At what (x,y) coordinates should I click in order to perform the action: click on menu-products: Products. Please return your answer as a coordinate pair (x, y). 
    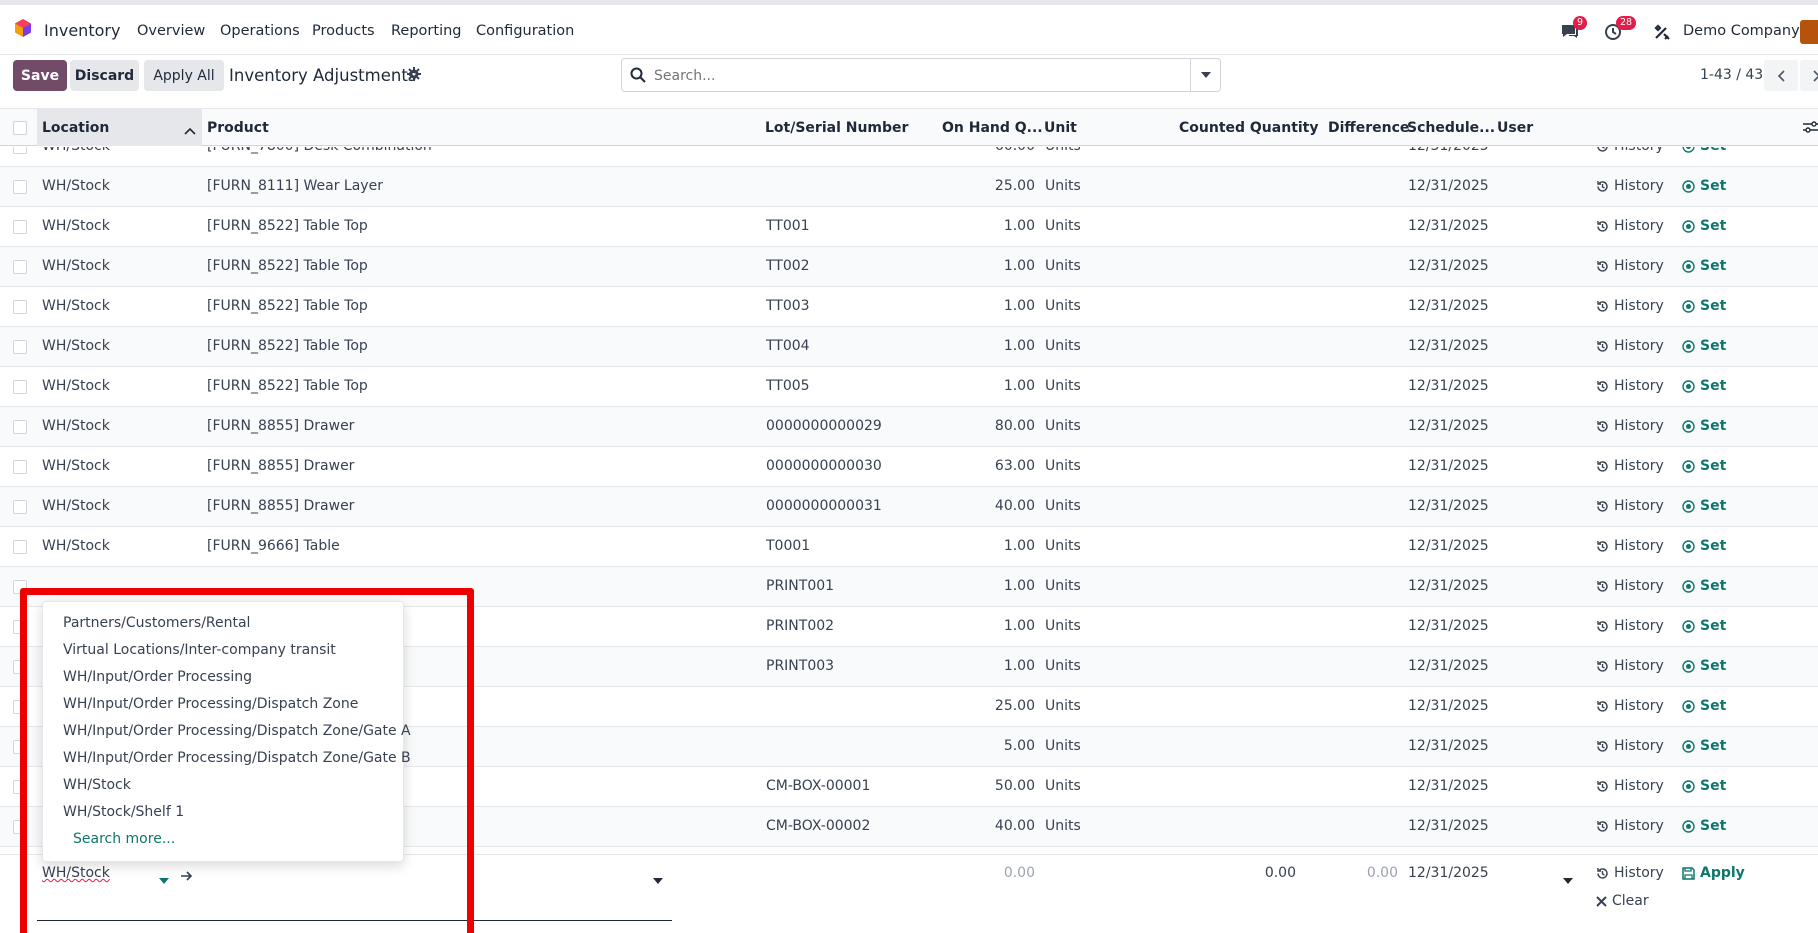
    Looking at the image, I should click on (343, 31).